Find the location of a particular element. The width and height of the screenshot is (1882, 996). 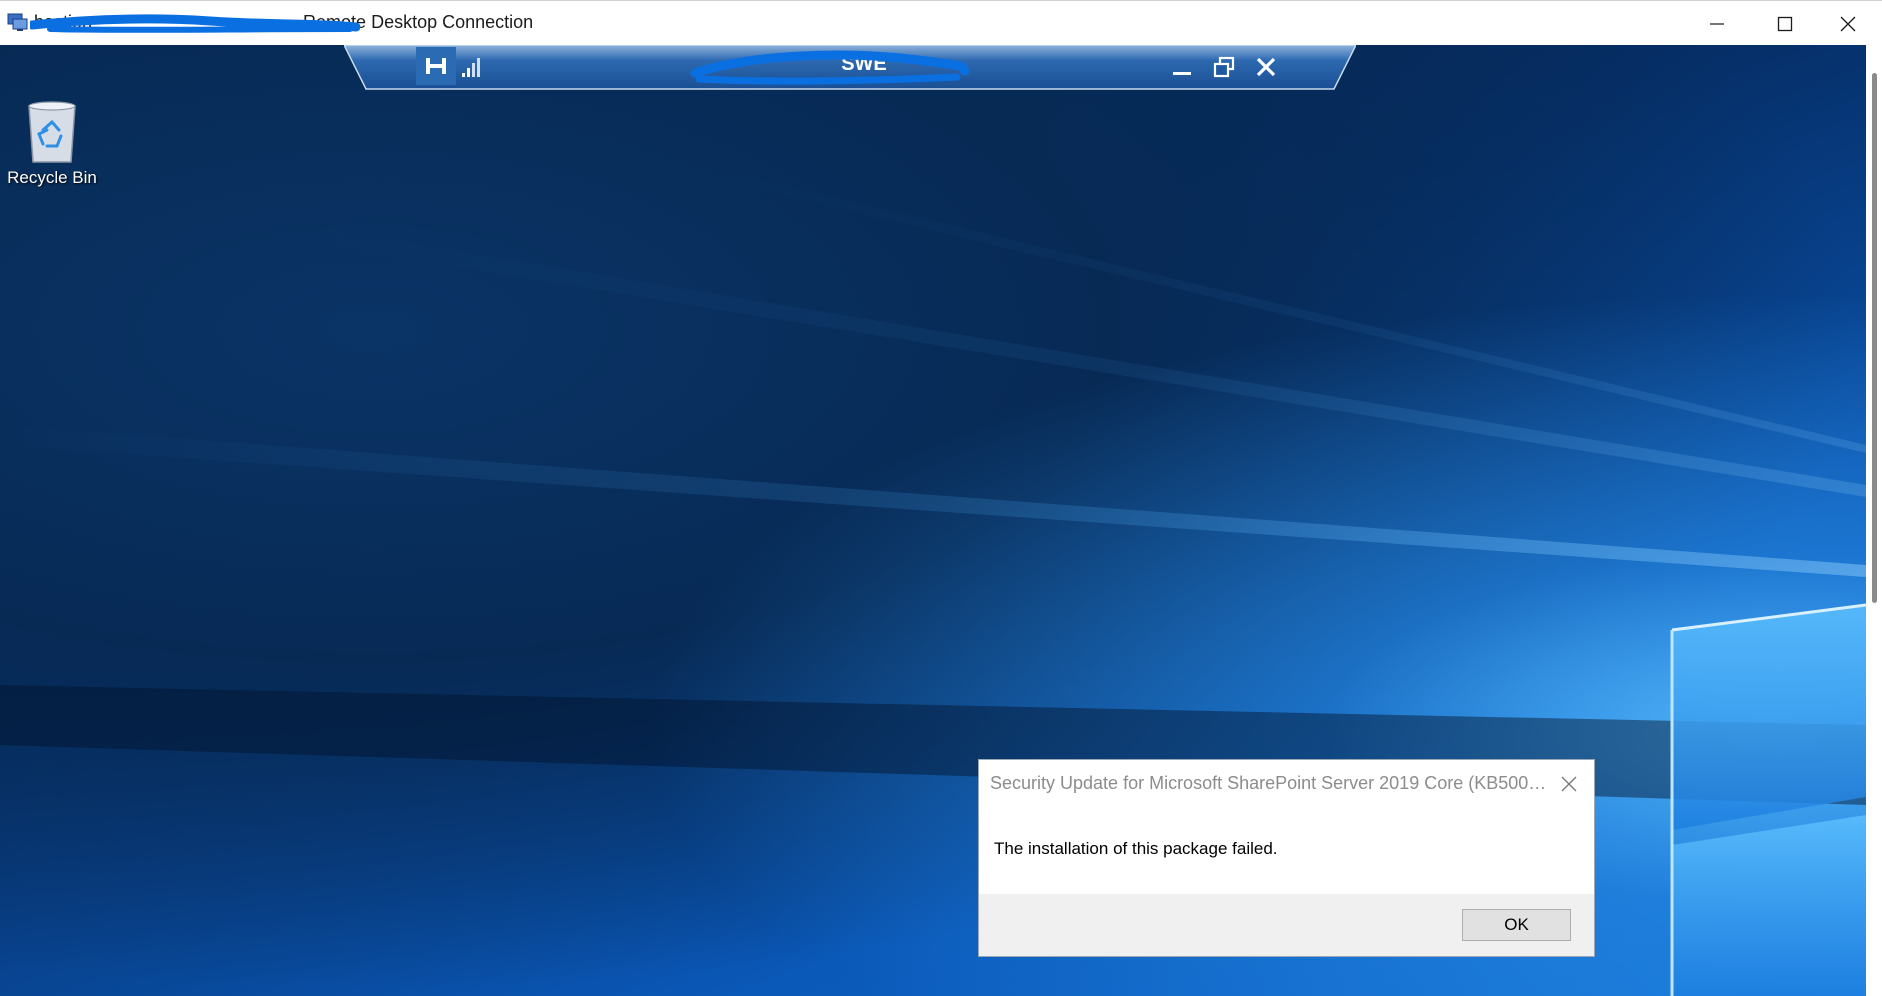

connection-minimize-button is located at coordinates (1182, 67).